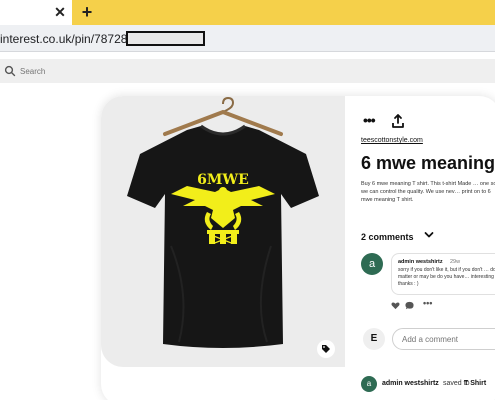 The image size is (495, 400). I want to click on search-icon, so click(10, 71).